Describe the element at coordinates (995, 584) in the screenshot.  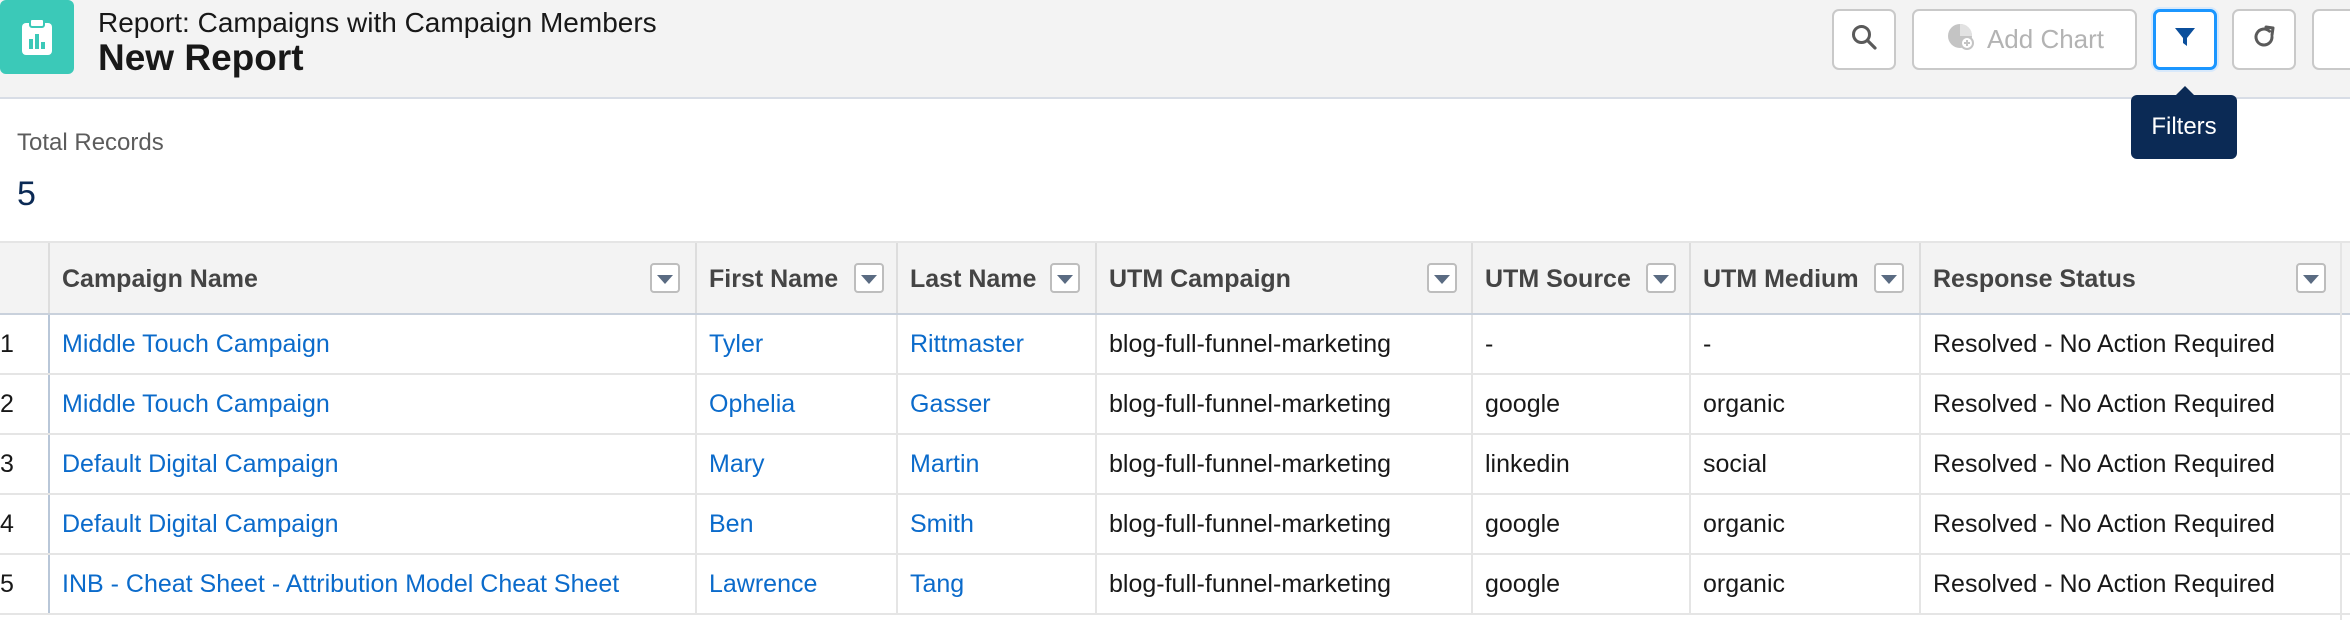
I see `last-name-link: Tang` at that location.